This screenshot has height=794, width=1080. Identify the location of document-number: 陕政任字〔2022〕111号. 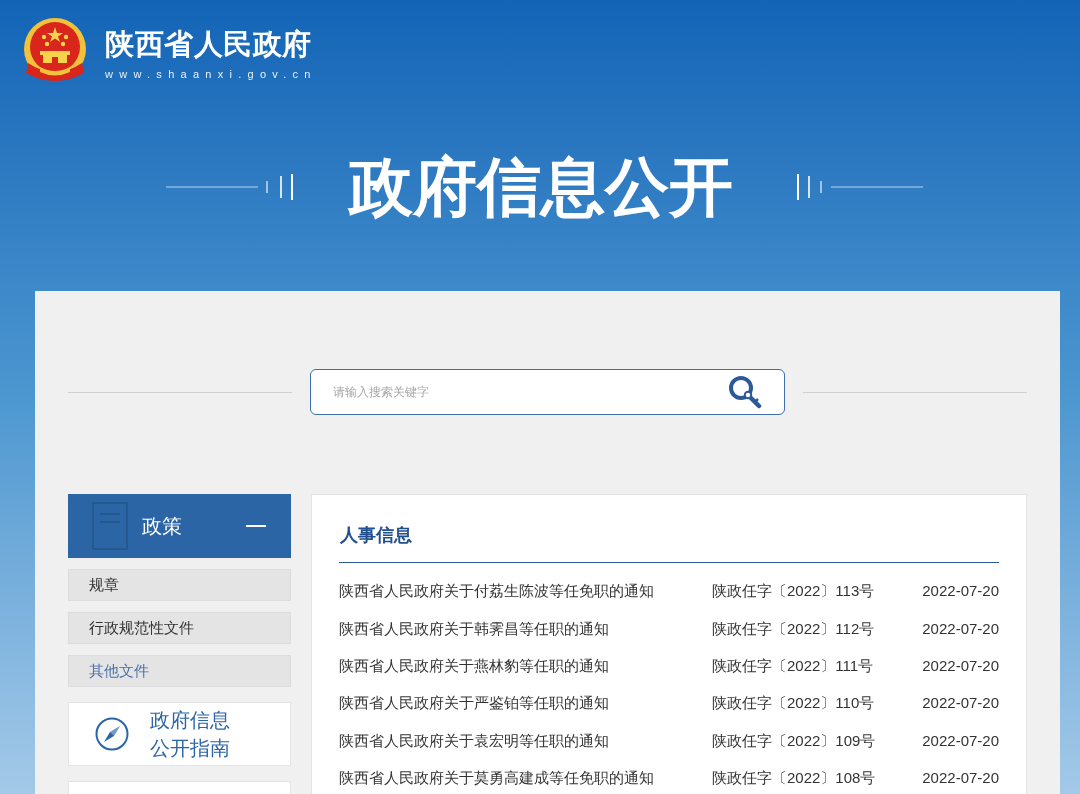
(793, 666).